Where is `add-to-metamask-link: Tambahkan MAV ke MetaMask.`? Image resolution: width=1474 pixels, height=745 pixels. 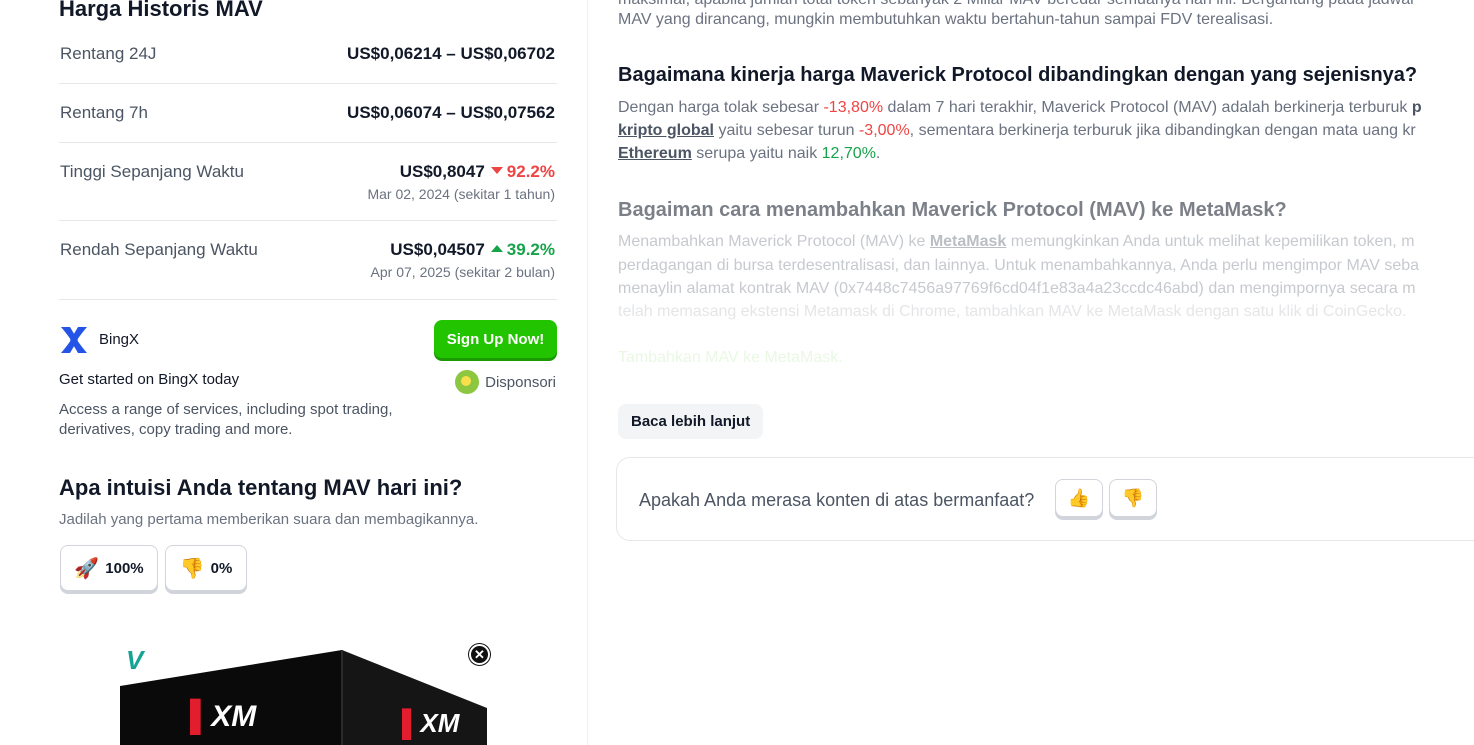
add-to-metamask-link: Tambahkan MAV ke MetaMask. is located at coordinates (730, 357).